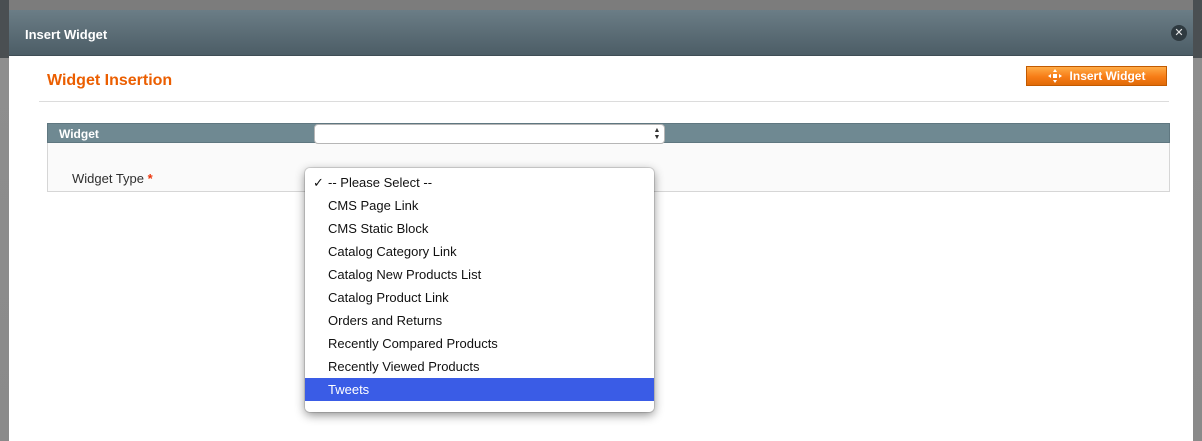  Describe the element at coordinates (489, 134) in the screenshot. I see `widget-type-select: ▲ ▼` at that location.